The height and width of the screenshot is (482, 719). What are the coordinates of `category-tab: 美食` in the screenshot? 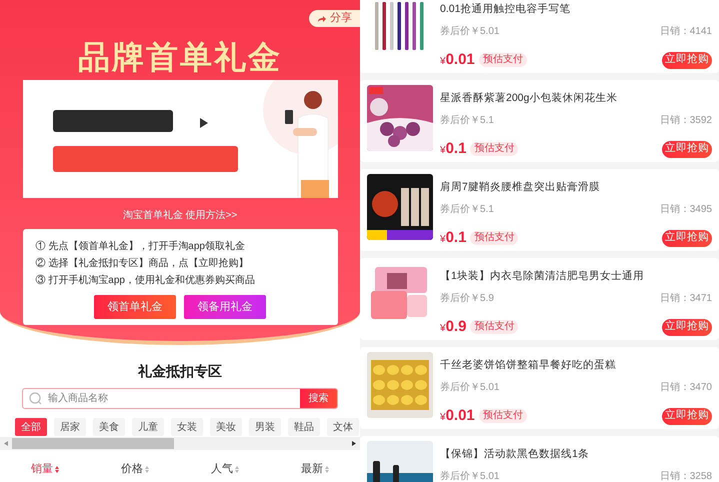 It's located at (109, 427).